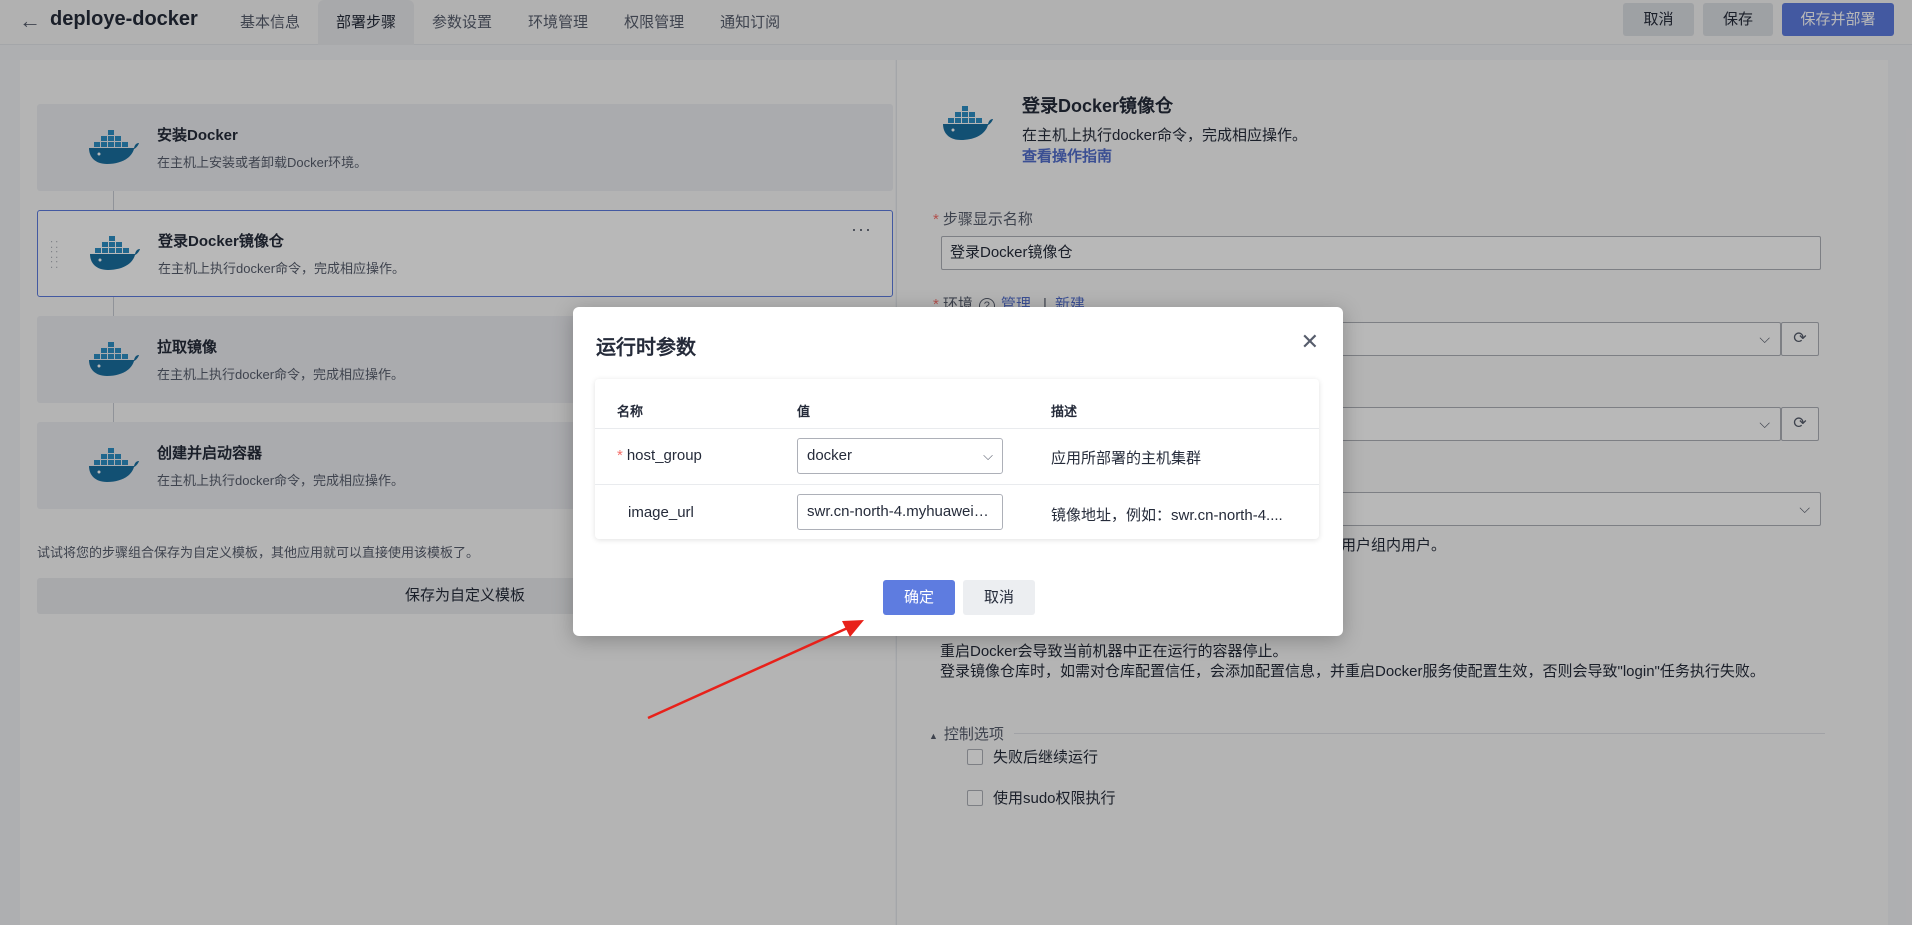  Describe the element at coordinates (661, 512) in the screenshot. I see `param-name: image_url` at that location.